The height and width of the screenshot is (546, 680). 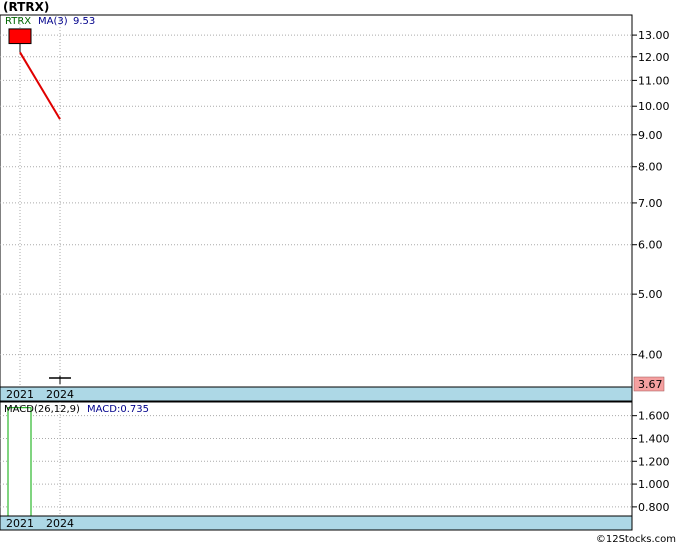 I want to click on price-tick-label: 12.00, so click(x=654, y=57).